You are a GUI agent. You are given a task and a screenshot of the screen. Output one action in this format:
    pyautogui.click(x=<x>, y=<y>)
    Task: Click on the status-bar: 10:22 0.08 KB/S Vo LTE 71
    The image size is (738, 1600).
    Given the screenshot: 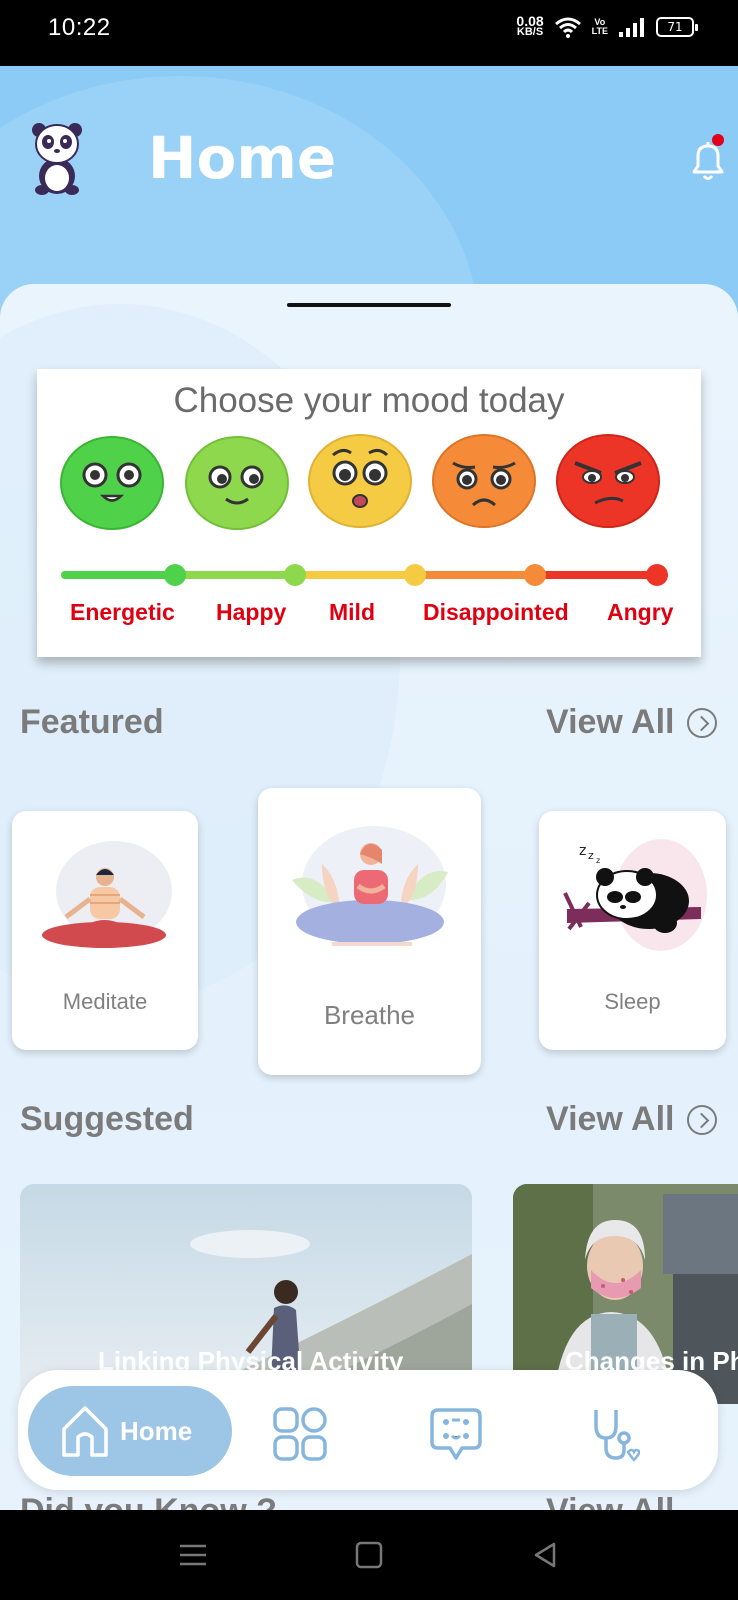 What is the action you would take?
    pyautogui.click(x=369, y=33)
    